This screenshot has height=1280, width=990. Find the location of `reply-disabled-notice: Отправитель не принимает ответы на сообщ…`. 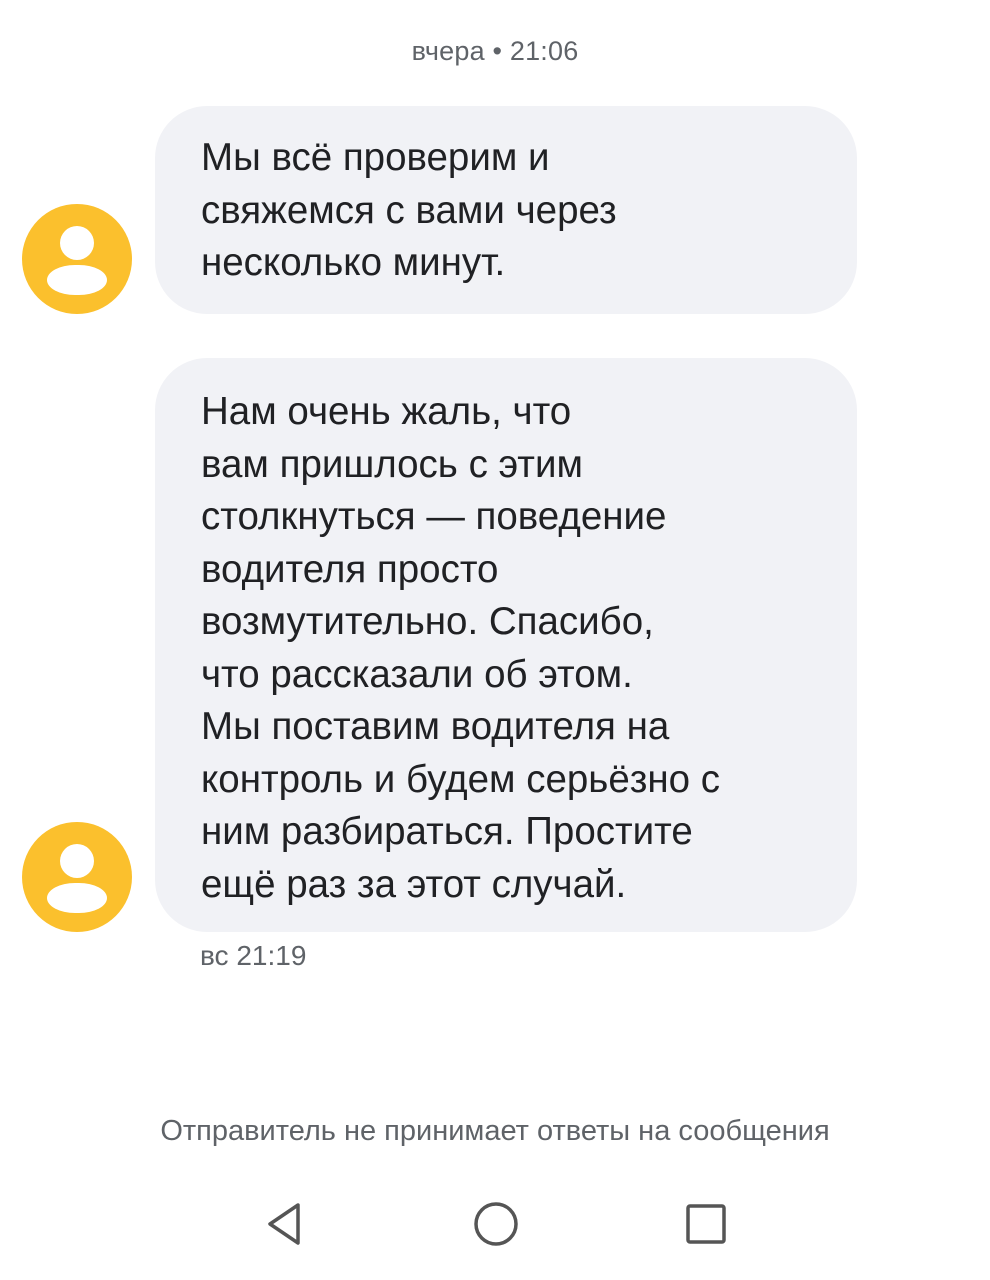

reply-disabled-notice: Отправитель не принимает ответы на сообщ… is located at coordinates (495, 1131).